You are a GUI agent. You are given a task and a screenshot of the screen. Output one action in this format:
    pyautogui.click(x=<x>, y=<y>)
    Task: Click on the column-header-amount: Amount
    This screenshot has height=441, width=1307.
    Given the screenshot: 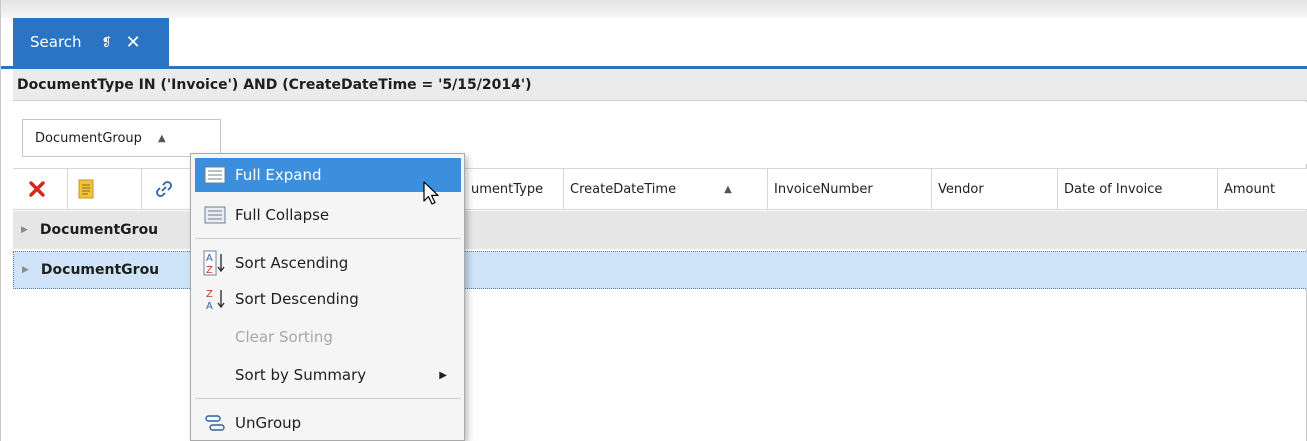 What is the action you would take?
    pyautogui.click(x=1262, y=189)
    